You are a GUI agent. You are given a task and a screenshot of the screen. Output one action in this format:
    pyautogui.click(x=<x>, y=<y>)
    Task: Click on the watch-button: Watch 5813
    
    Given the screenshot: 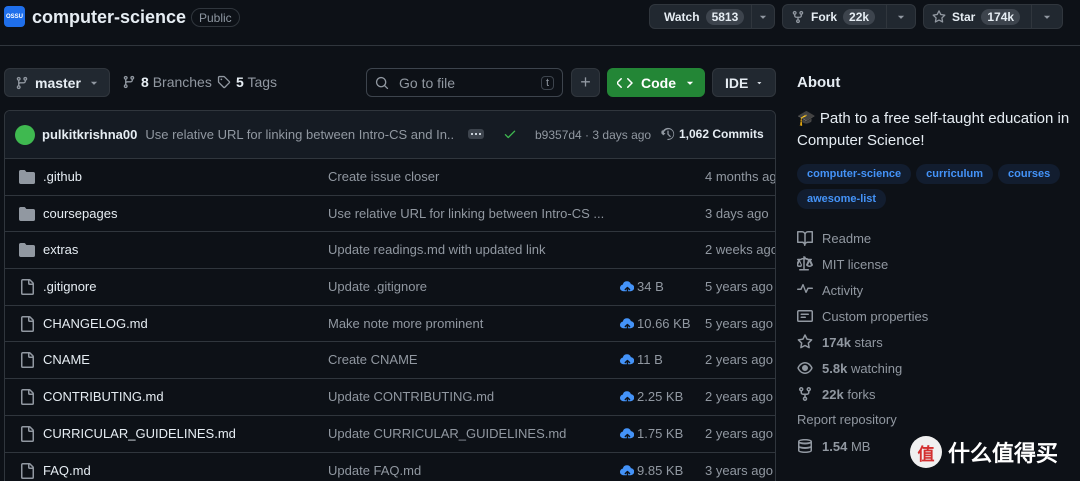 What is the action you would take?
    pyautogui.click(x=700, y=16)
    